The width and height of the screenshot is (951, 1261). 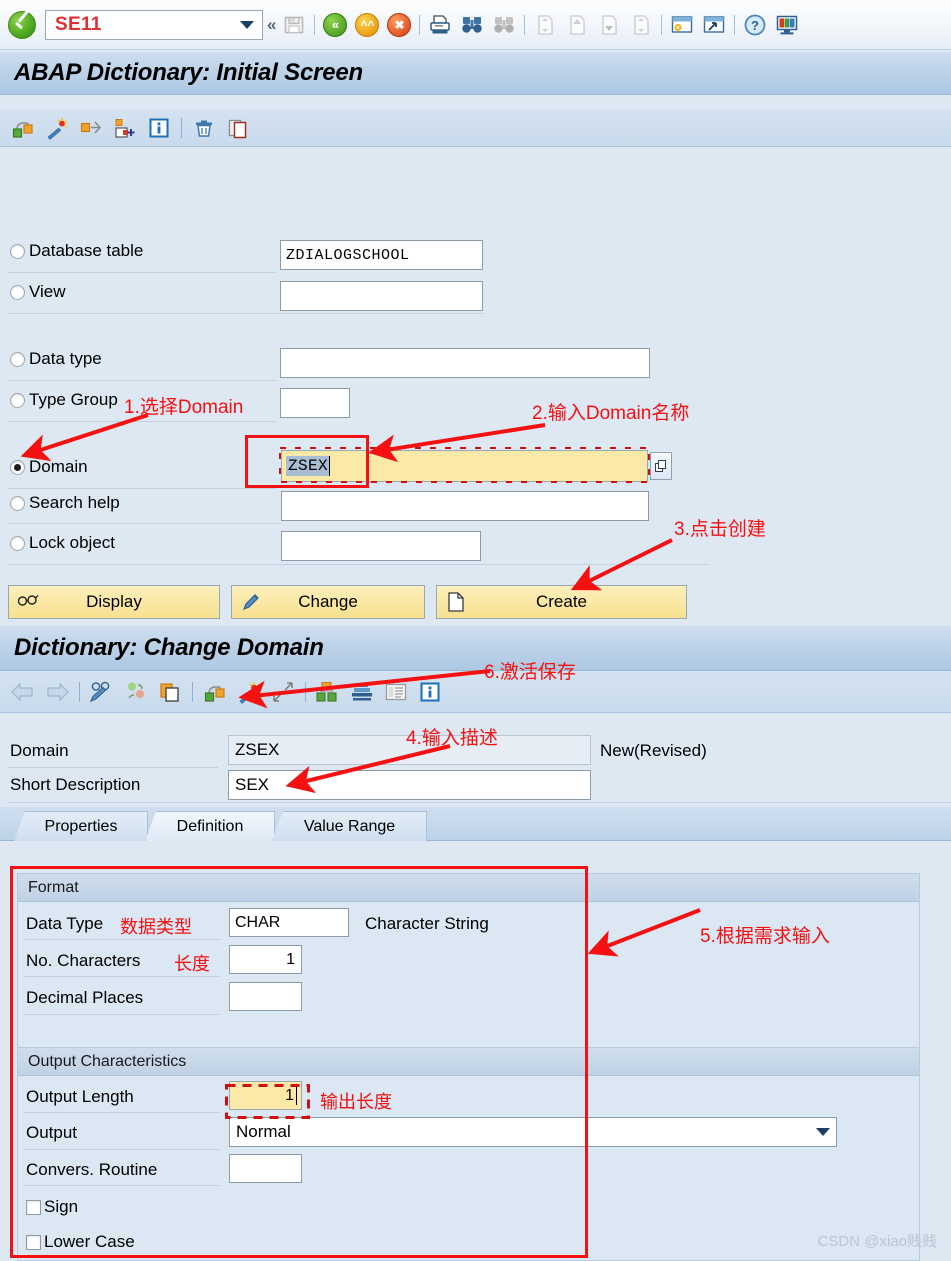 I want to click on binoculars-plus-icon, so click(x=504, y=24).